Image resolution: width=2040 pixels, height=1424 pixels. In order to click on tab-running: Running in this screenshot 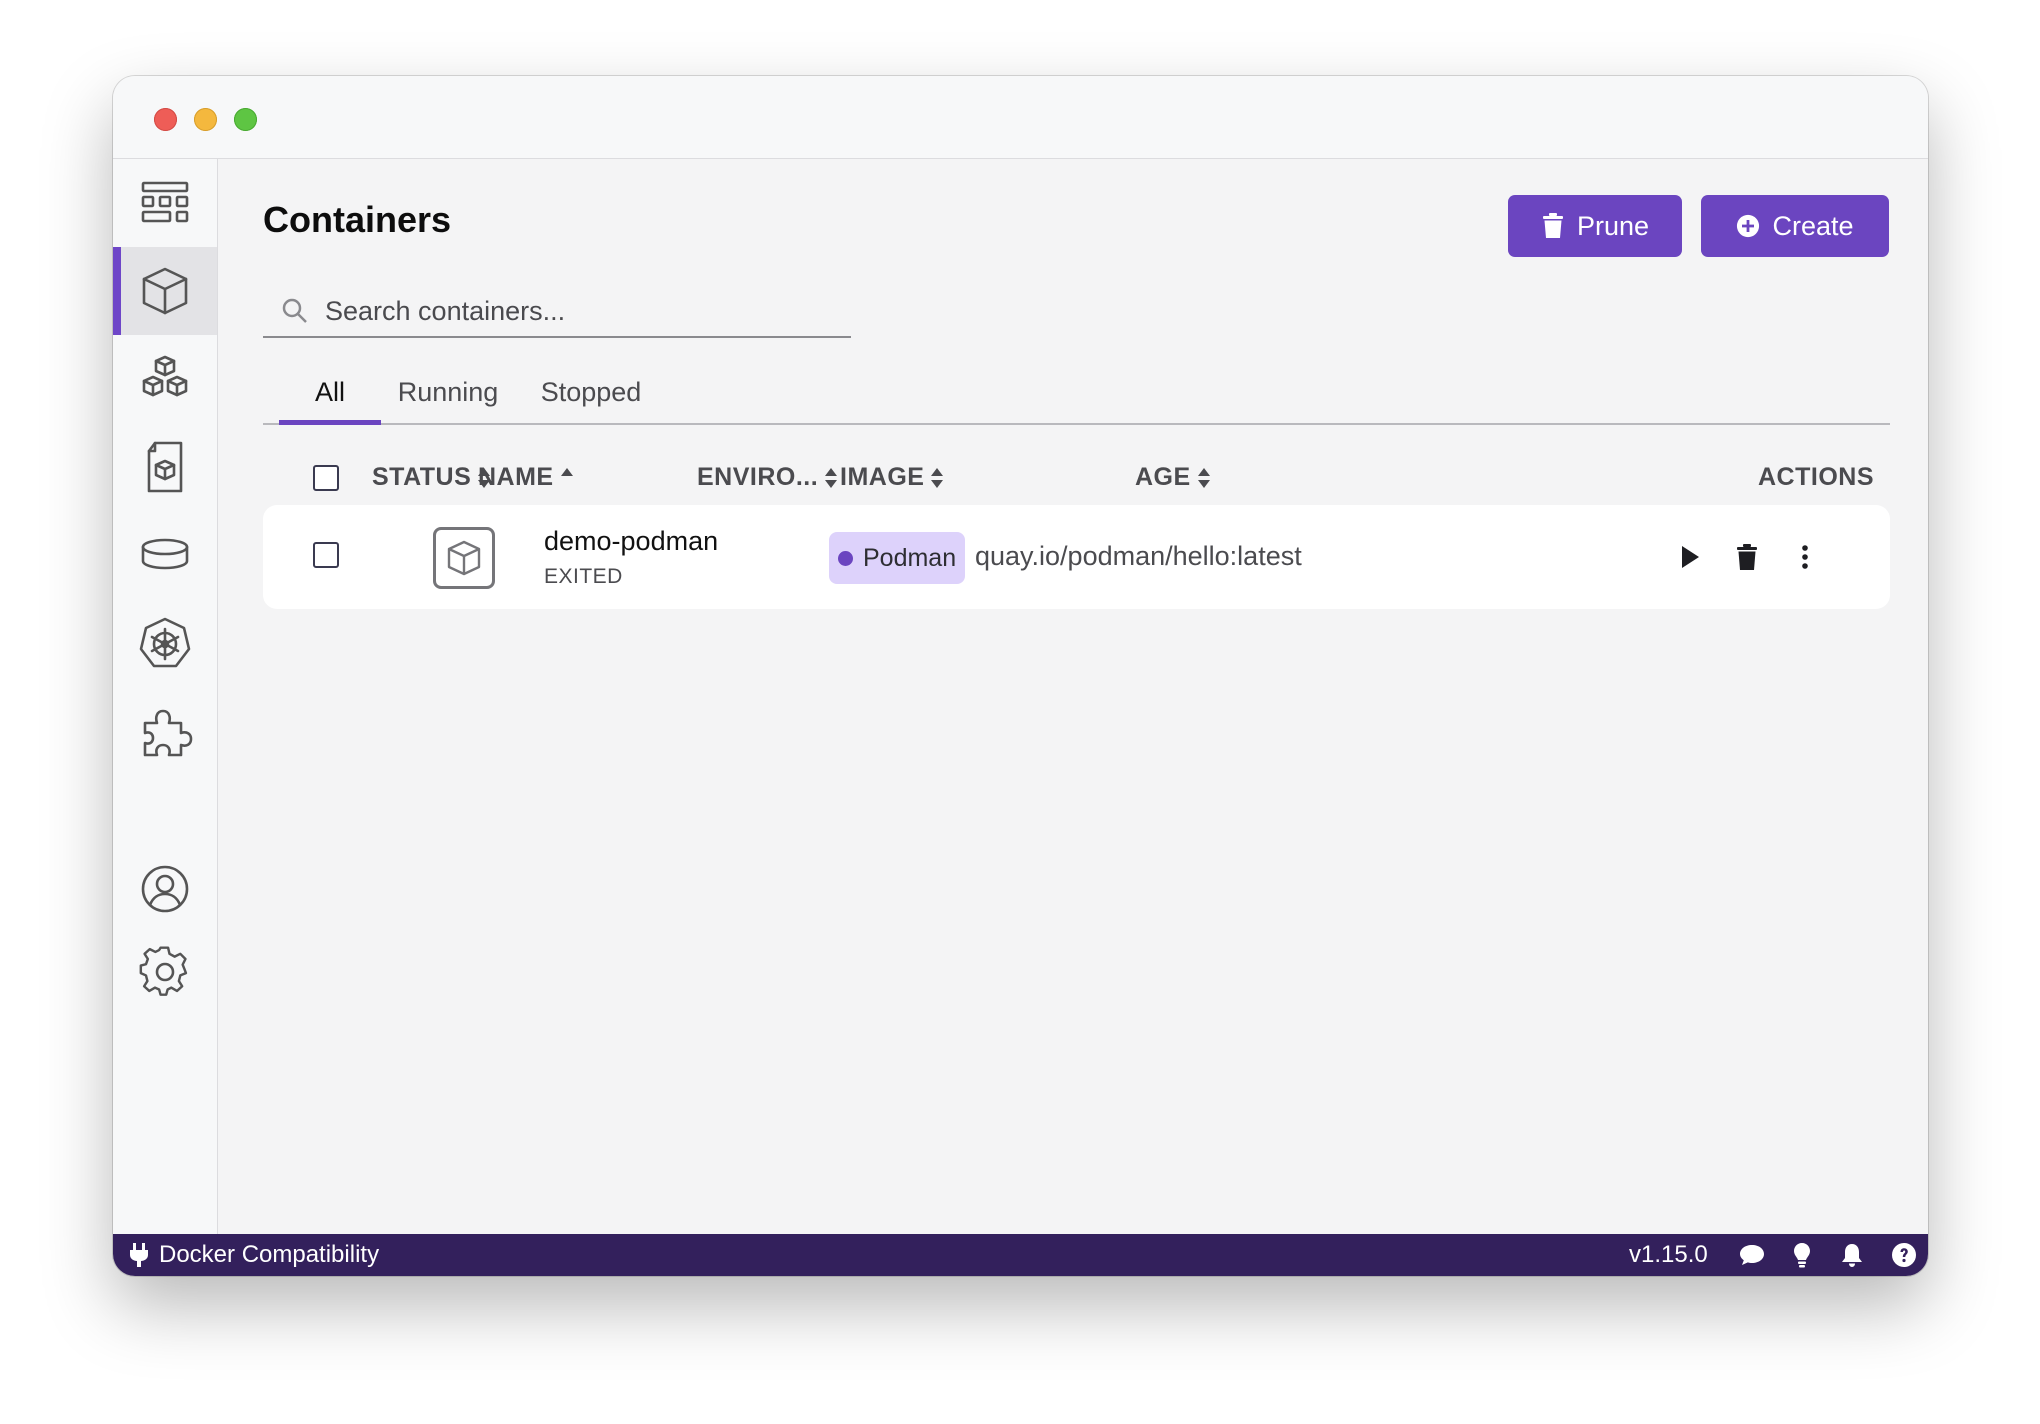, I will do `click(448, 392)`.